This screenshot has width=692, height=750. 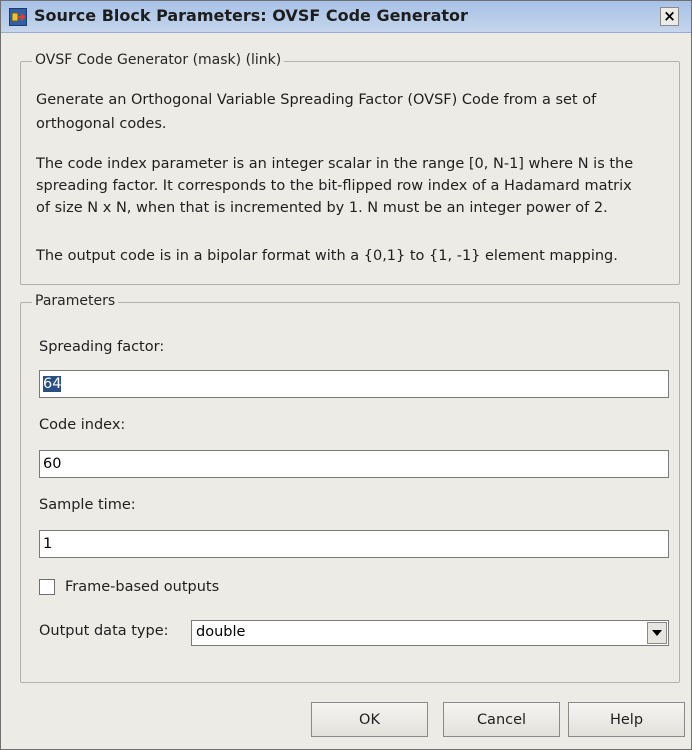 I want to click on help-button: Help, so click(x=626, y=719).